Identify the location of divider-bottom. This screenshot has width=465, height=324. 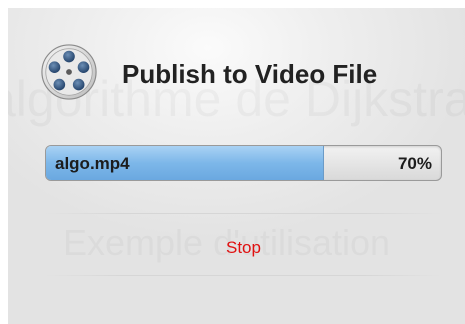
(243, 275).